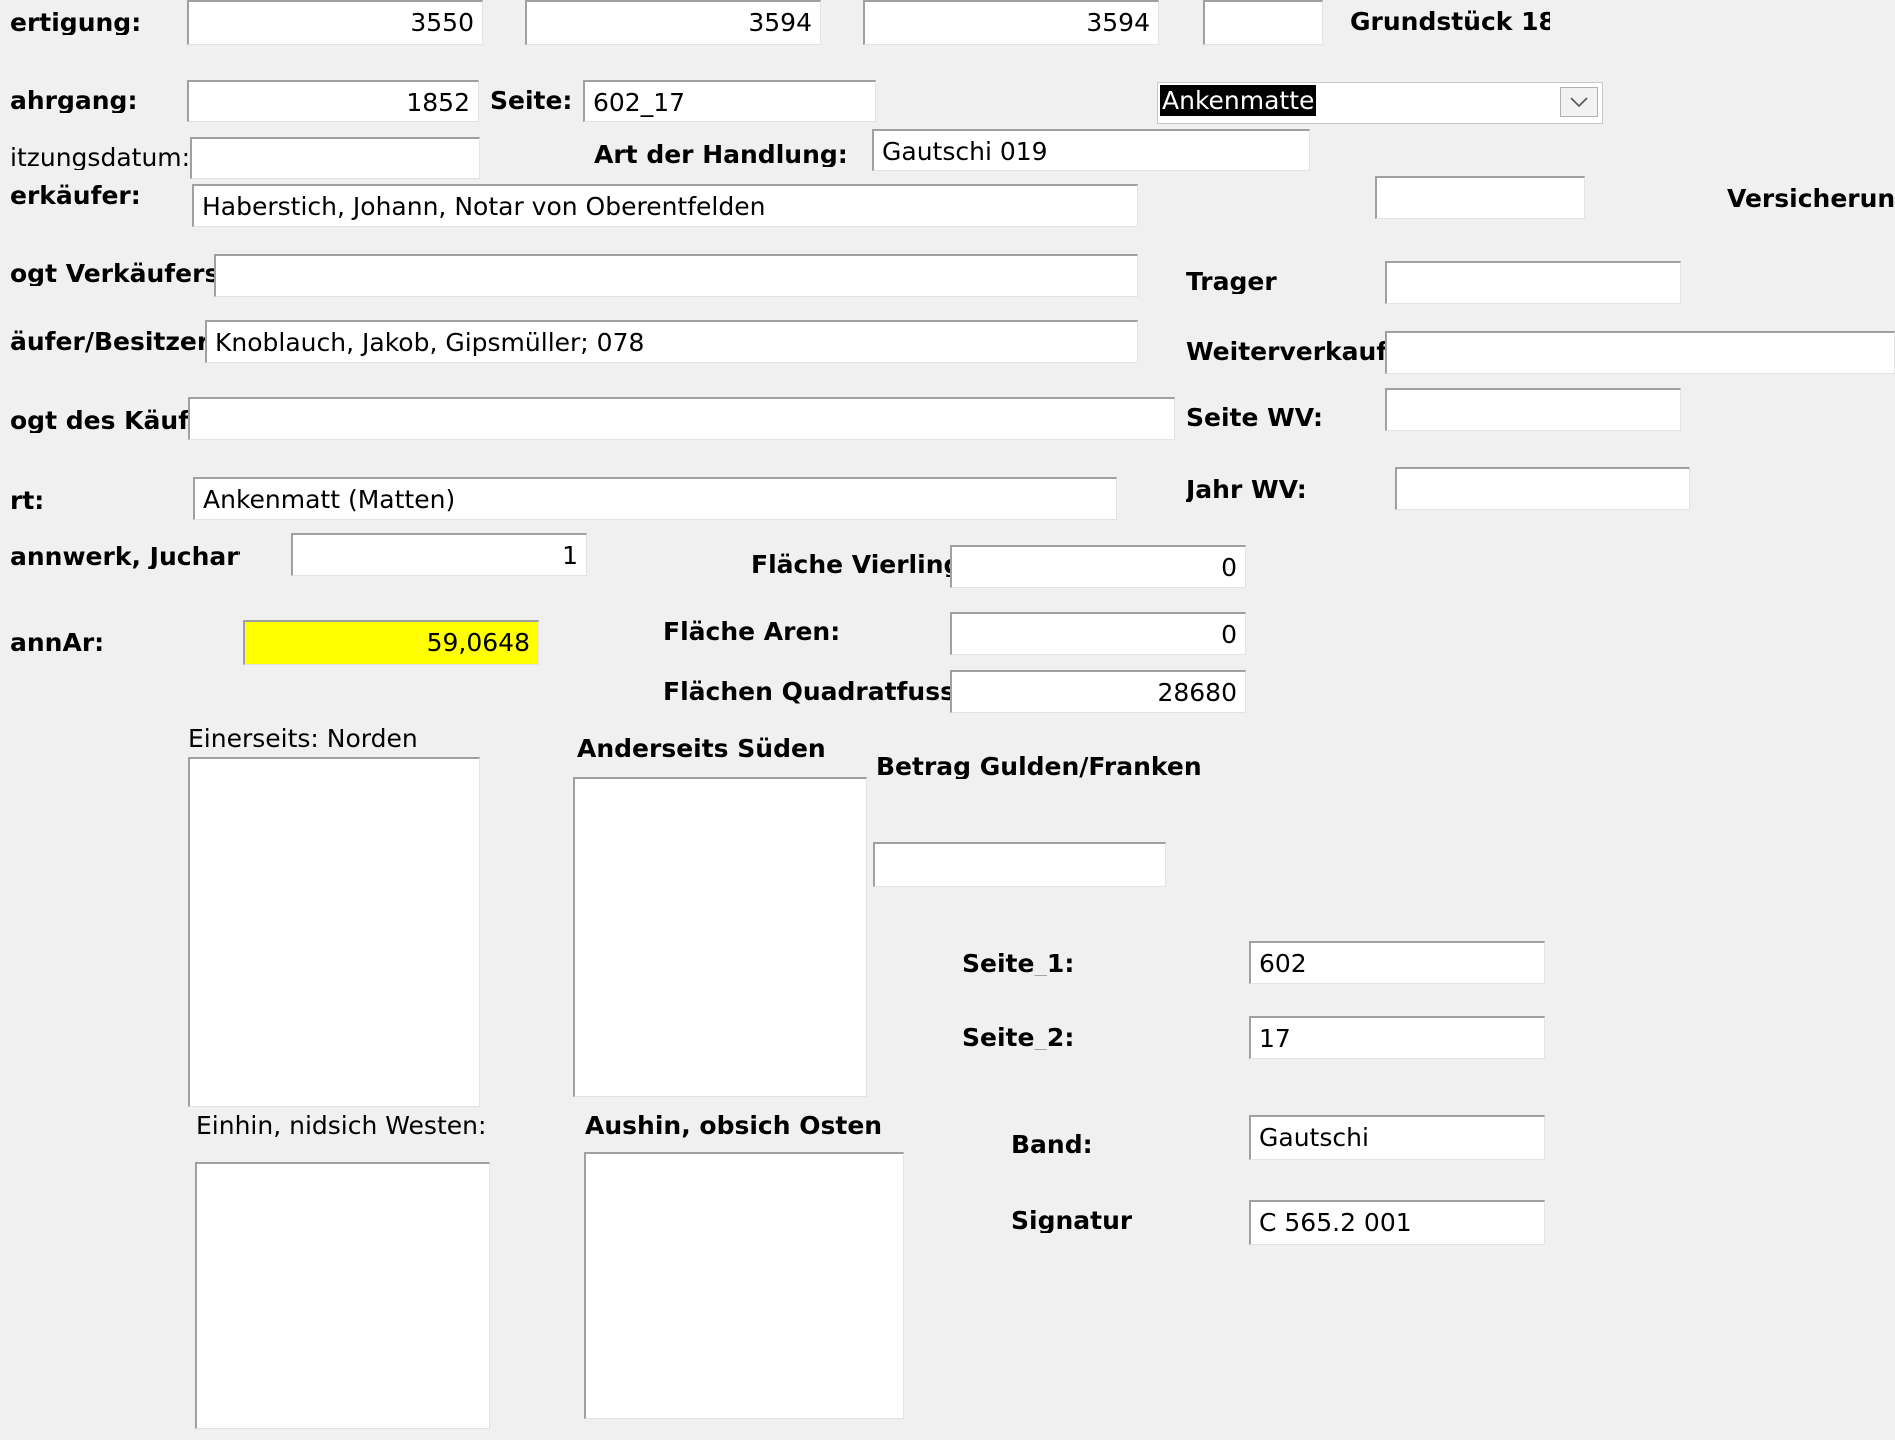 This screenshot has height=1440, width=1895. What do you see at coordinates (673, 22) in the screenshot?
I see `fertigung-field-2: 3594` at bounding box center [673, 22].